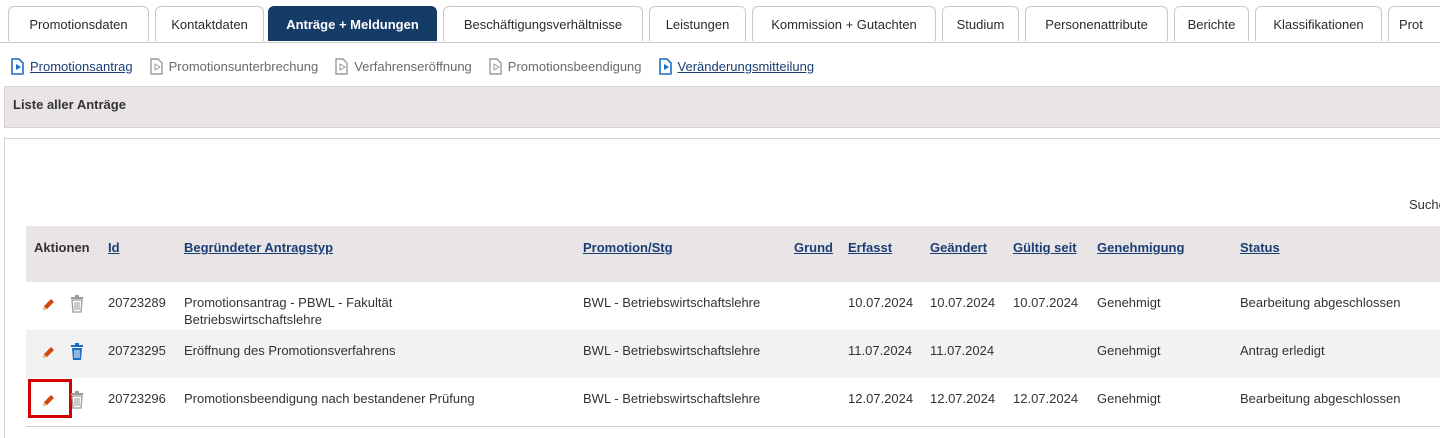 This screenshot has width=1440, height=438. I want to click on column-header-created: Erfasst, so click(870, 247).